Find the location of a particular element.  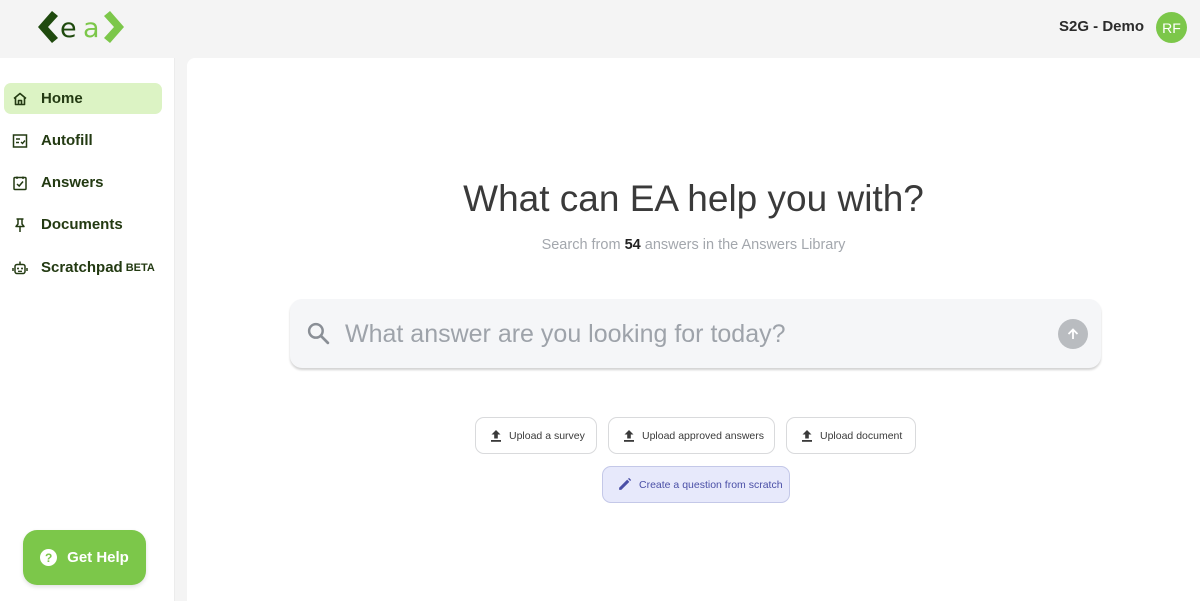

ea-logo: e a is located at coordinates (84, 27).